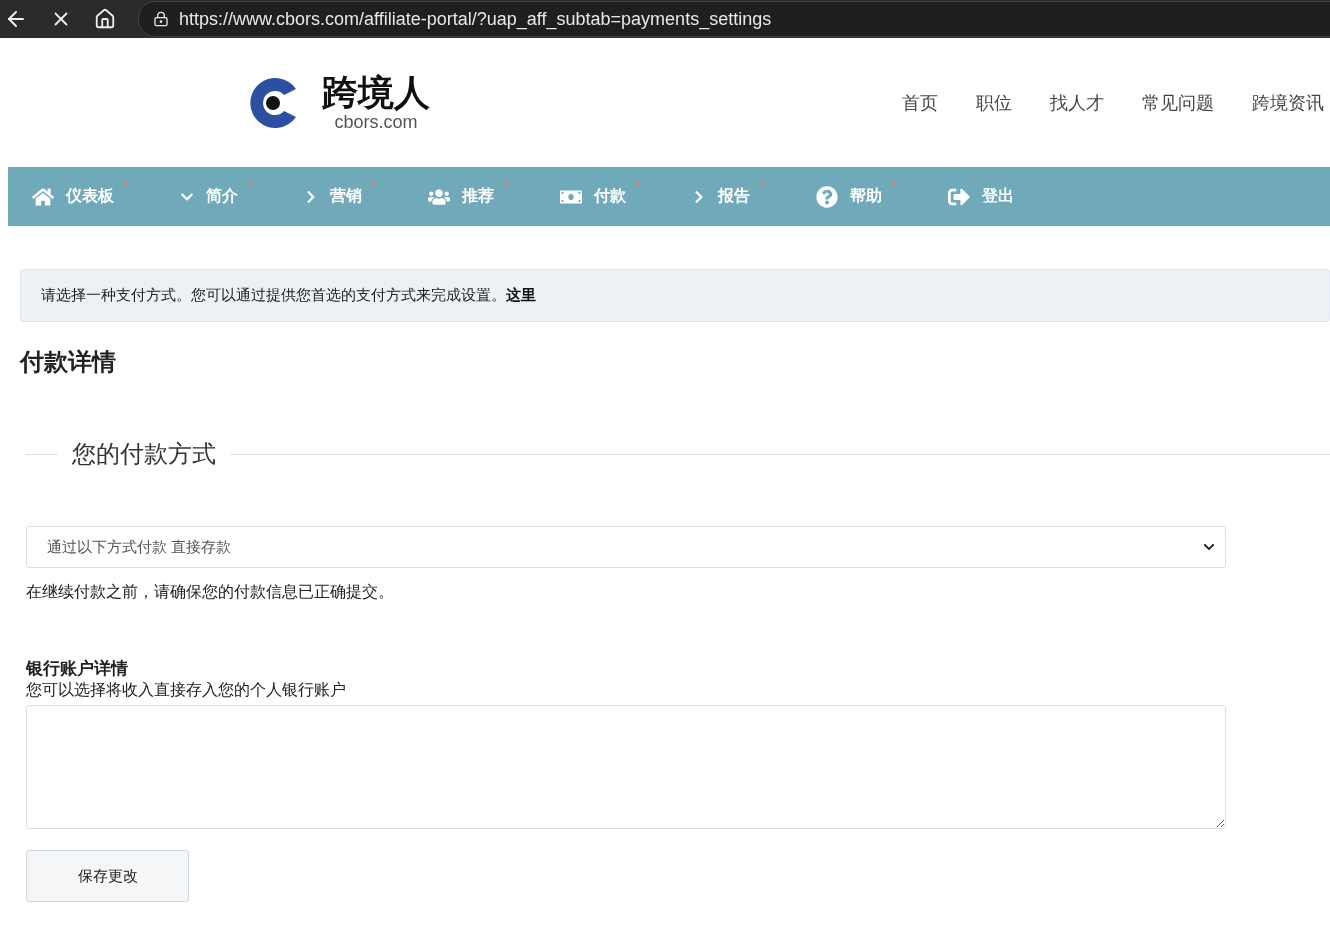 Image resolution: width=1330 pixels, height=930 pixels. I want to click on section-legend: 您的付款方式, so click(144, 454).